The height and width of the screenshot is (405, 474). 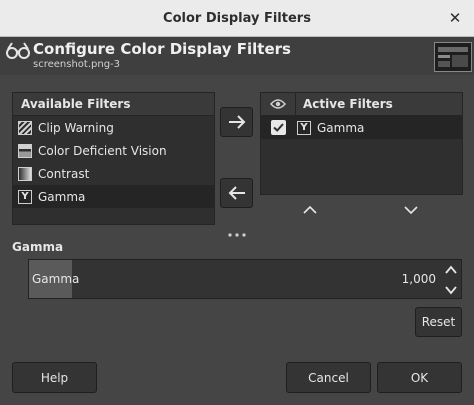 What do you see at coordinates (113, 196) in the screenshot?
I see `list-item-gamma: Y Gamma` at bounding box center [113, 196].